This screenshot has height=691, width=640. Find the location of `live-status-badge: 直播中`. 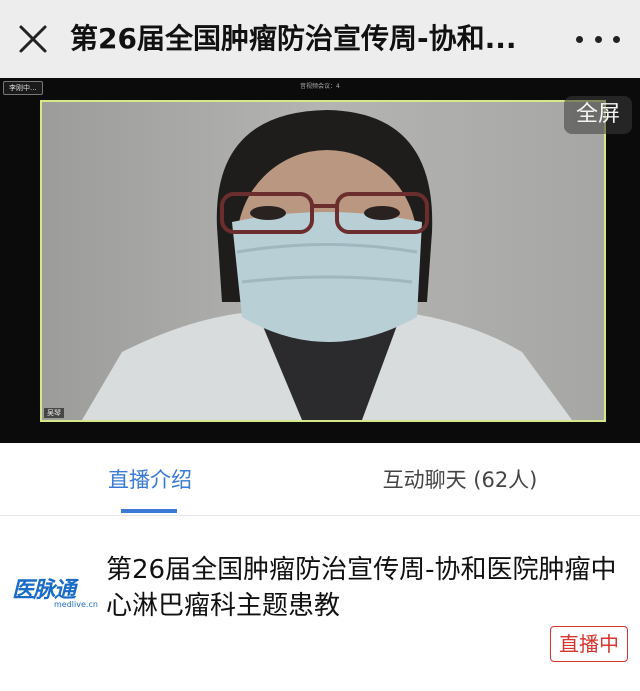

live-status-badge: 直播中 is located at coordinates (589, 644).